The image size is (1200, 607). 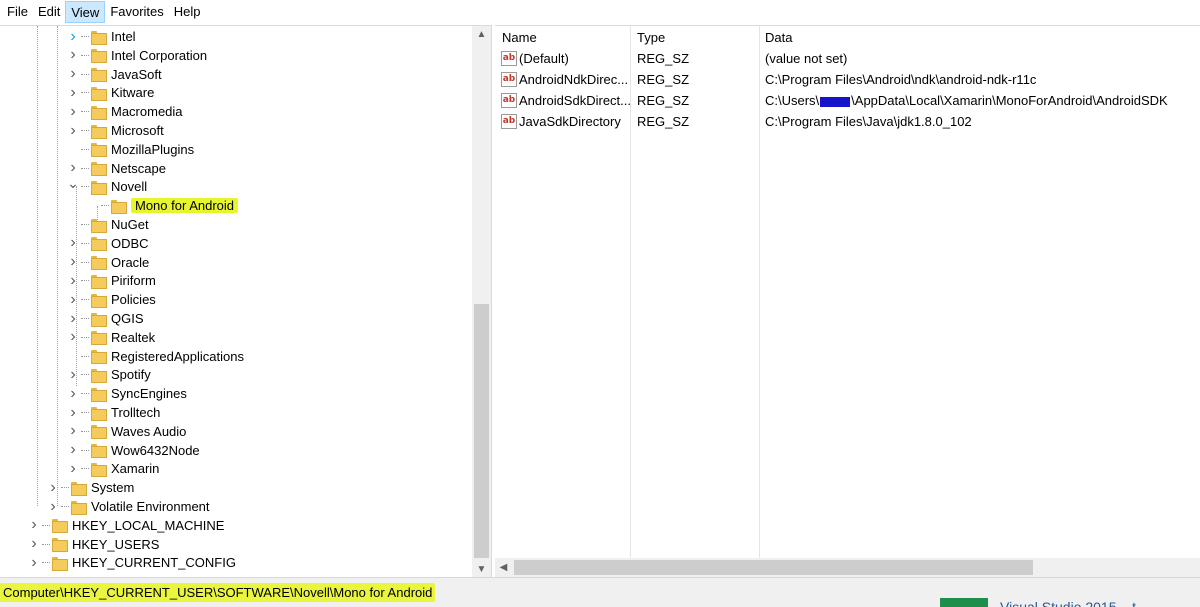 I want to click on tree-item-wow6432node: › Wow6432Node, so click(x=133, y=450).